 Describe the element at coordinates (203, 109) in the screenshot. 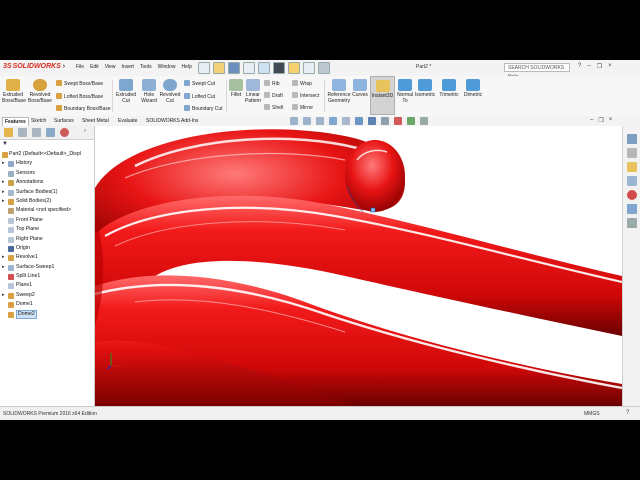

I see `boundary-cut-button: Boundary Cut` at that location.